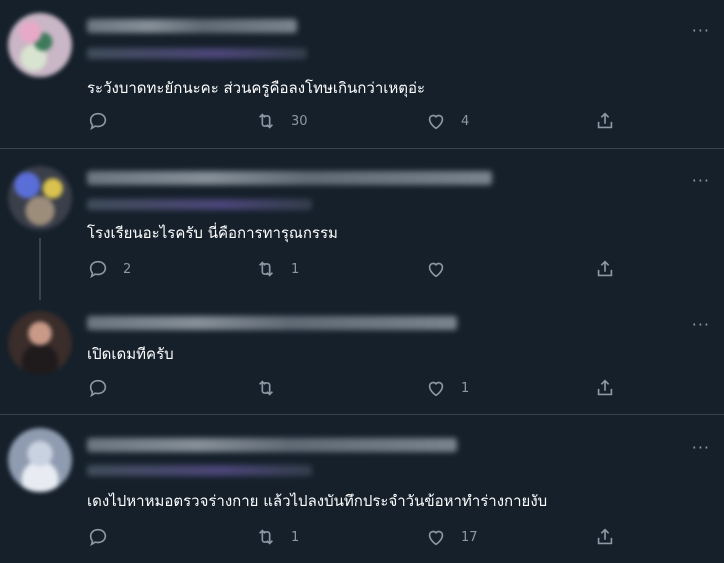 The image size is (724, 563). Describe the element at coordinates (447, 388) in the screenshot. I see `like-button: 1` at that location.